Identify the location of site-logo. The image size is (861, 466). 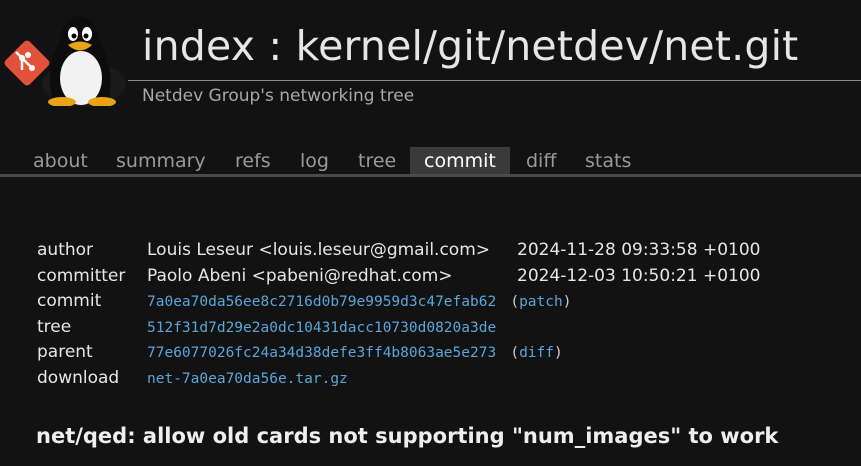
(66, 59).